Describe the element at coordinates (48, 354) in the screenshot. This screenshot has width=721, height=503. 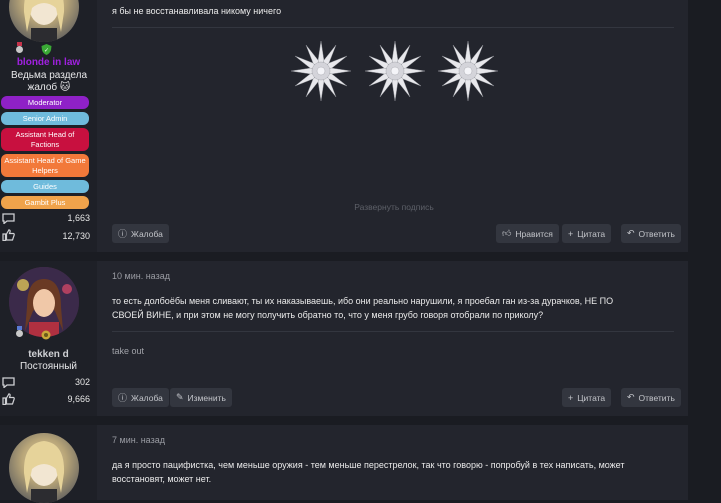
I see `username: tekken d` at that location.